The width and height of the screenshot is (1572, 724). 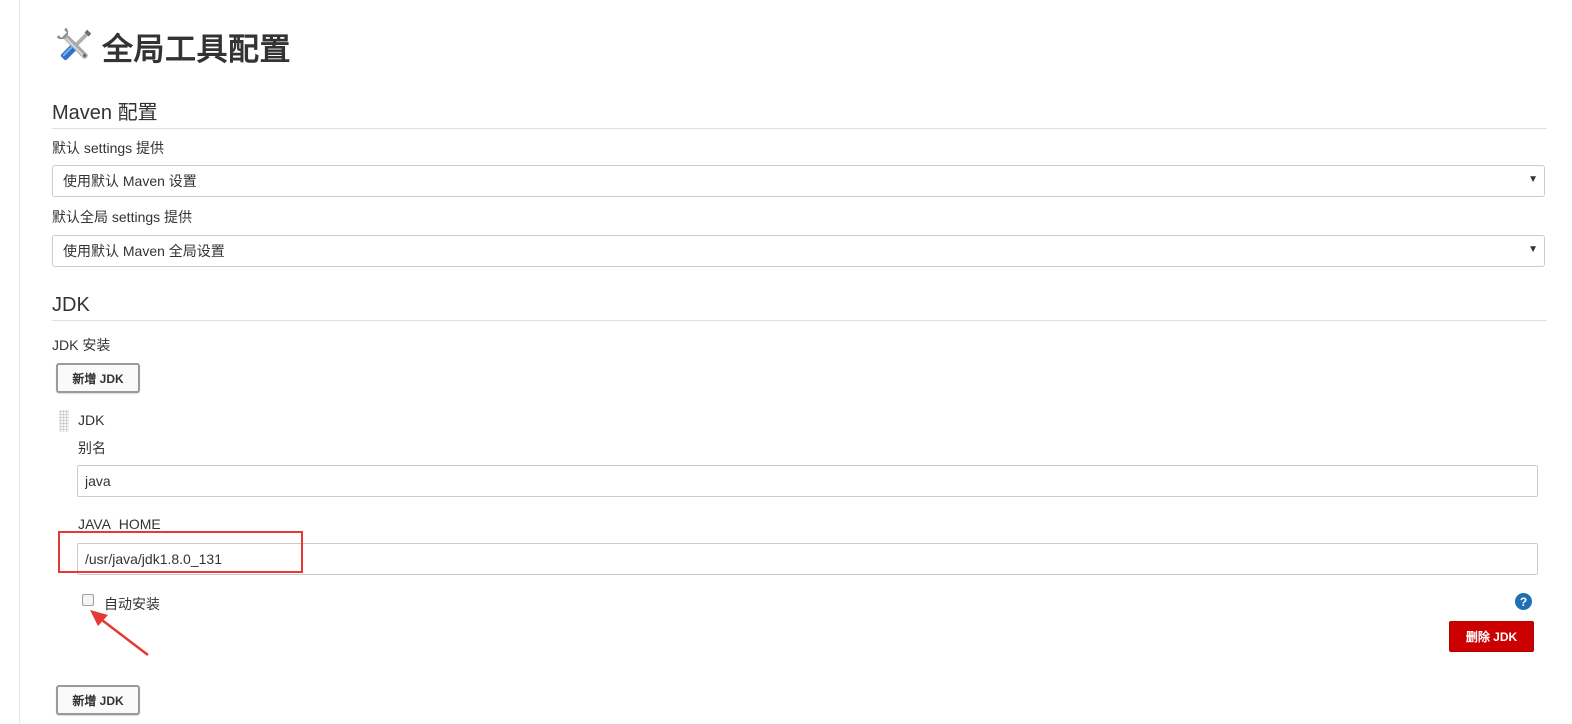 What do you see at coordinates (108, 148) in the screenshot?
I see `maven-settings-label: 默认 settings 提供` at bounding box center [108, 148].